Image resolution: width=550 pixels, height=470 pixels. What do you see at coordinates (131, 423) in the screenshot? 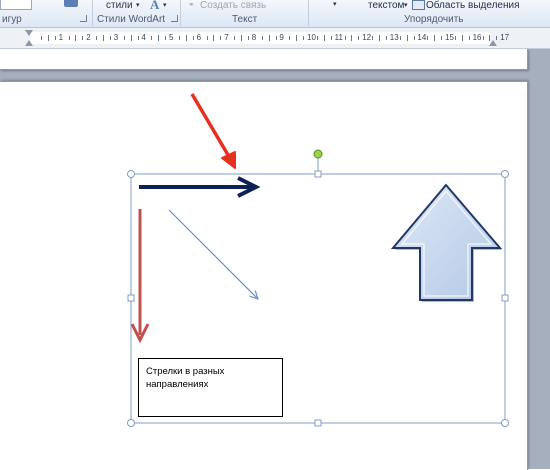
I see `resize-handle-bottom-left` at bounding box center [131, 423].